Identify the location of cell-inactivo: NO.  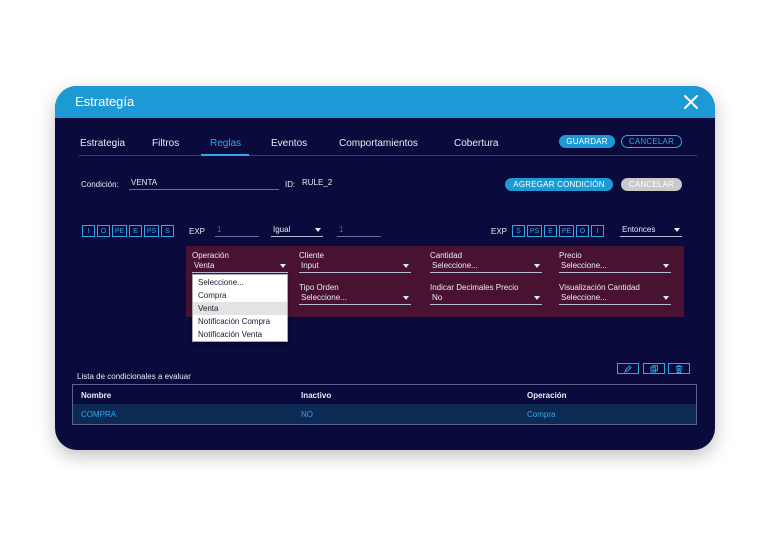
(307, 414).